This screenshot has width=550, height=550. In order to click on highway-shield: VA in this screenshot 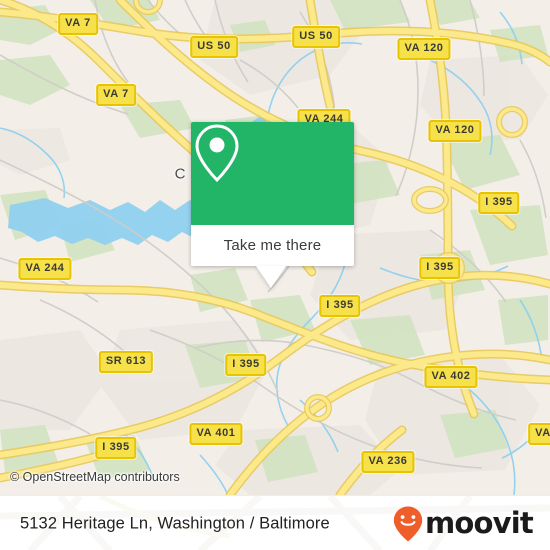, I will do `click(539, 434)`.